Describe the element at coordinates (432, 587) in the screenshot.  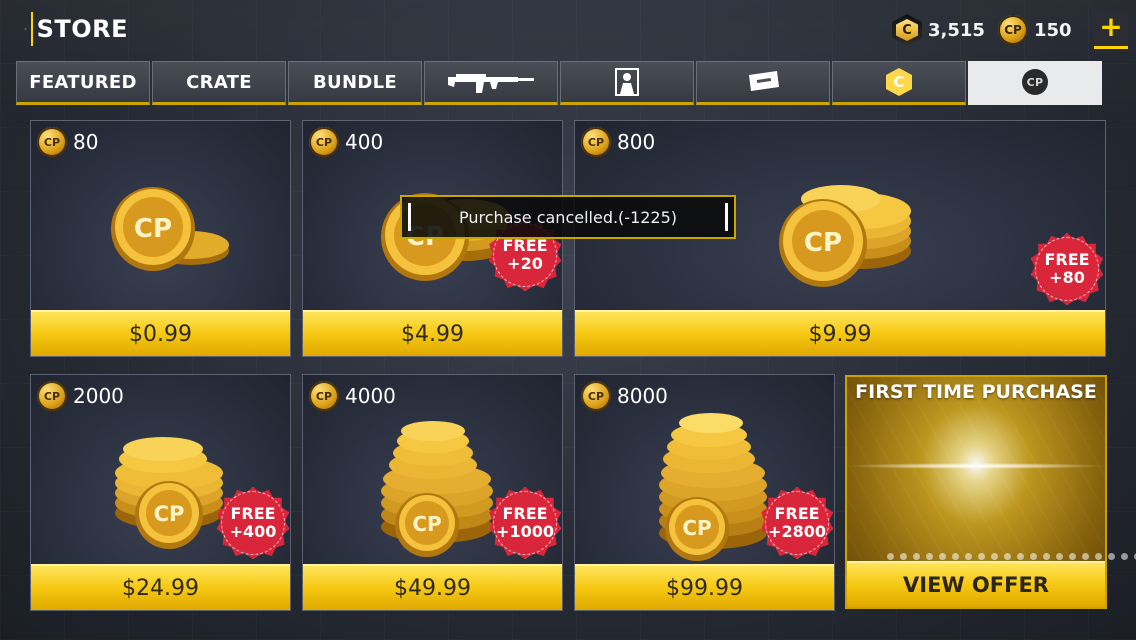
I see `price-button: $49.99` at that location.